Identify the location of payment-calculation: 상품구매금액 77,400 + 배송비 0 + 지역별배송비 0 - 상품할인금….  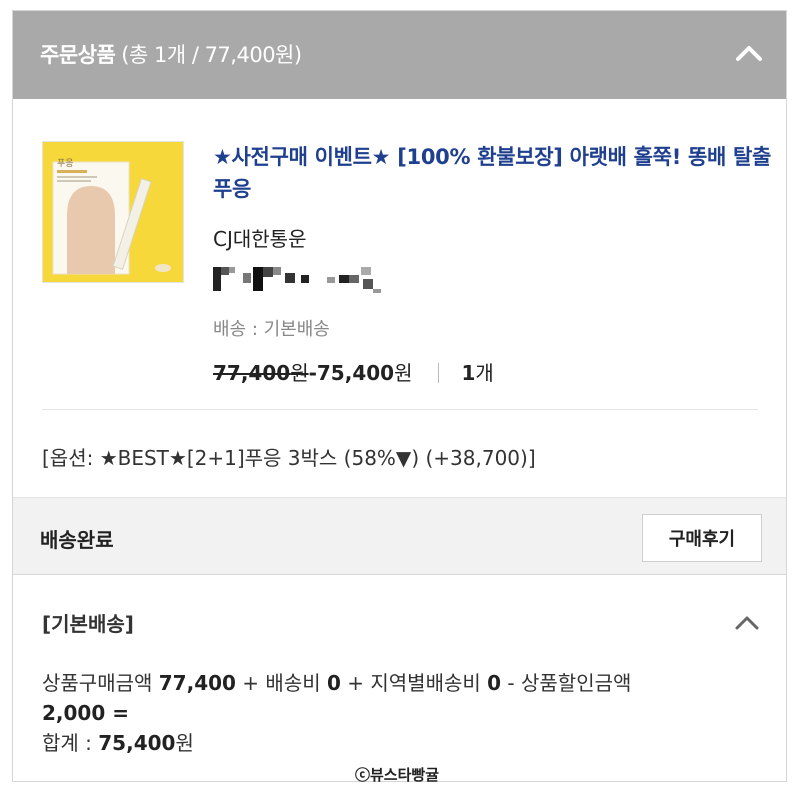
(337, 713).